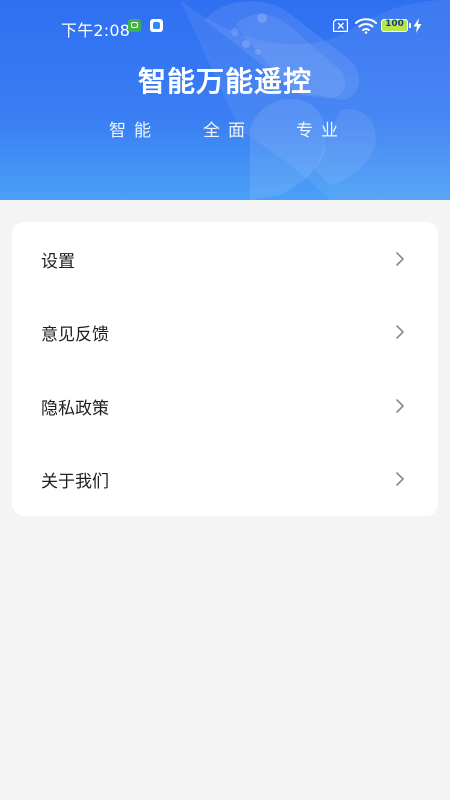 The image size is (450, 800). What do you see at coordinates (321, 131) in the screenshot?
I see `tagline-professional: 专业` at bounding box center [321, 131].